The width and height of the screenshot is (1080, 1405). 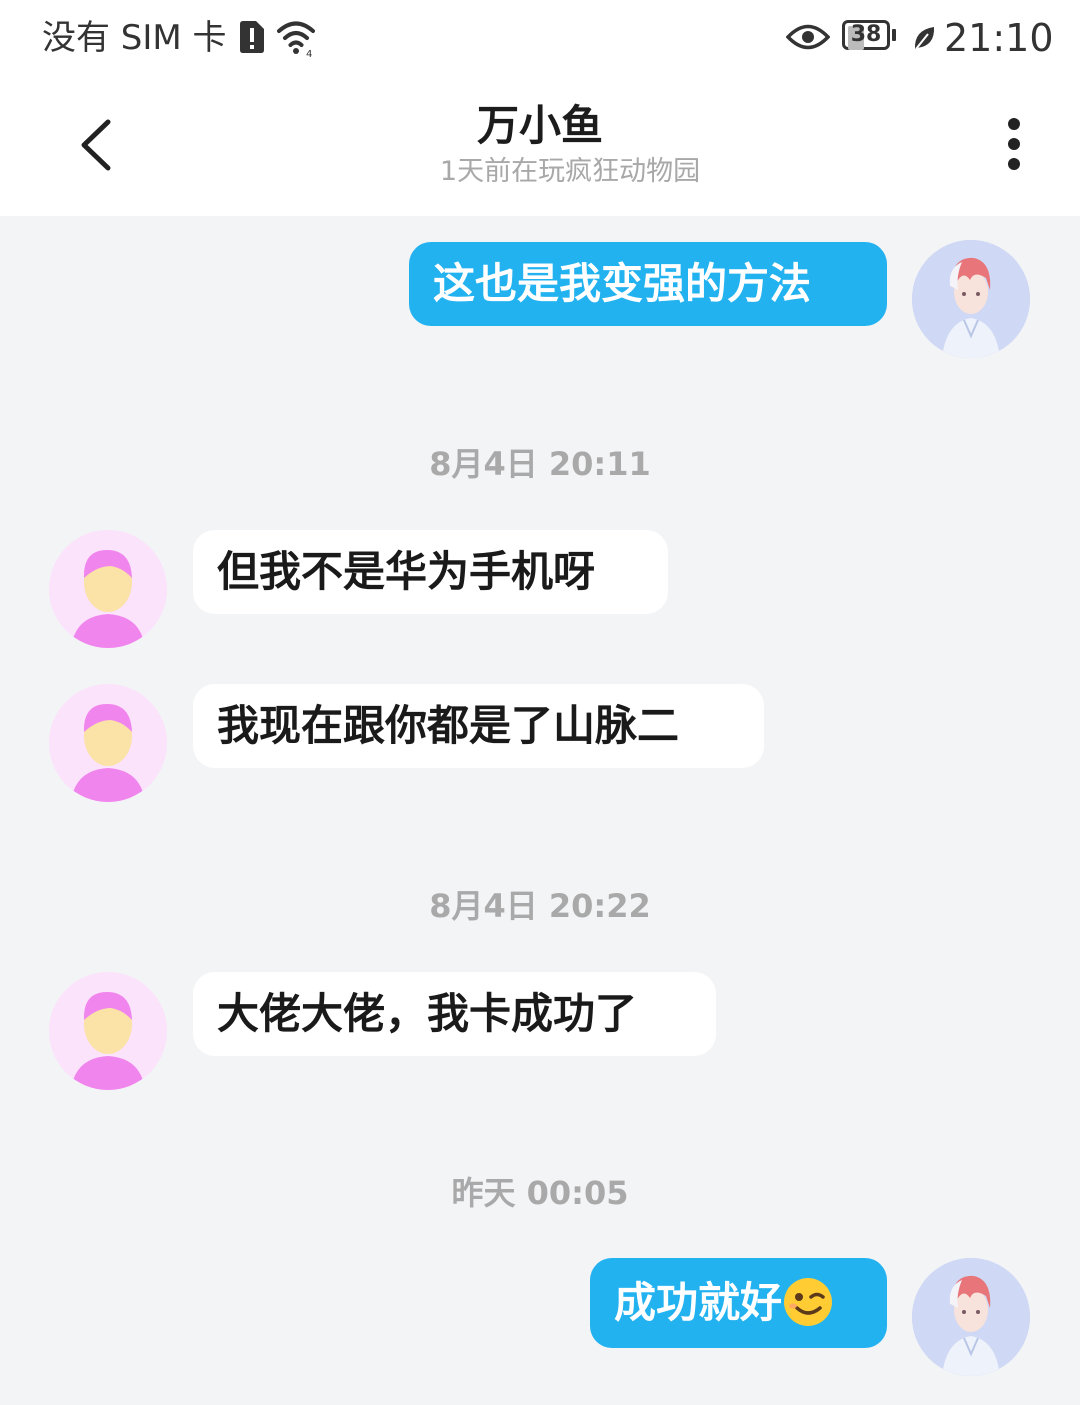 I want to click on carrier-label: 没有 SIM 卡, so click(x=134, y=38).